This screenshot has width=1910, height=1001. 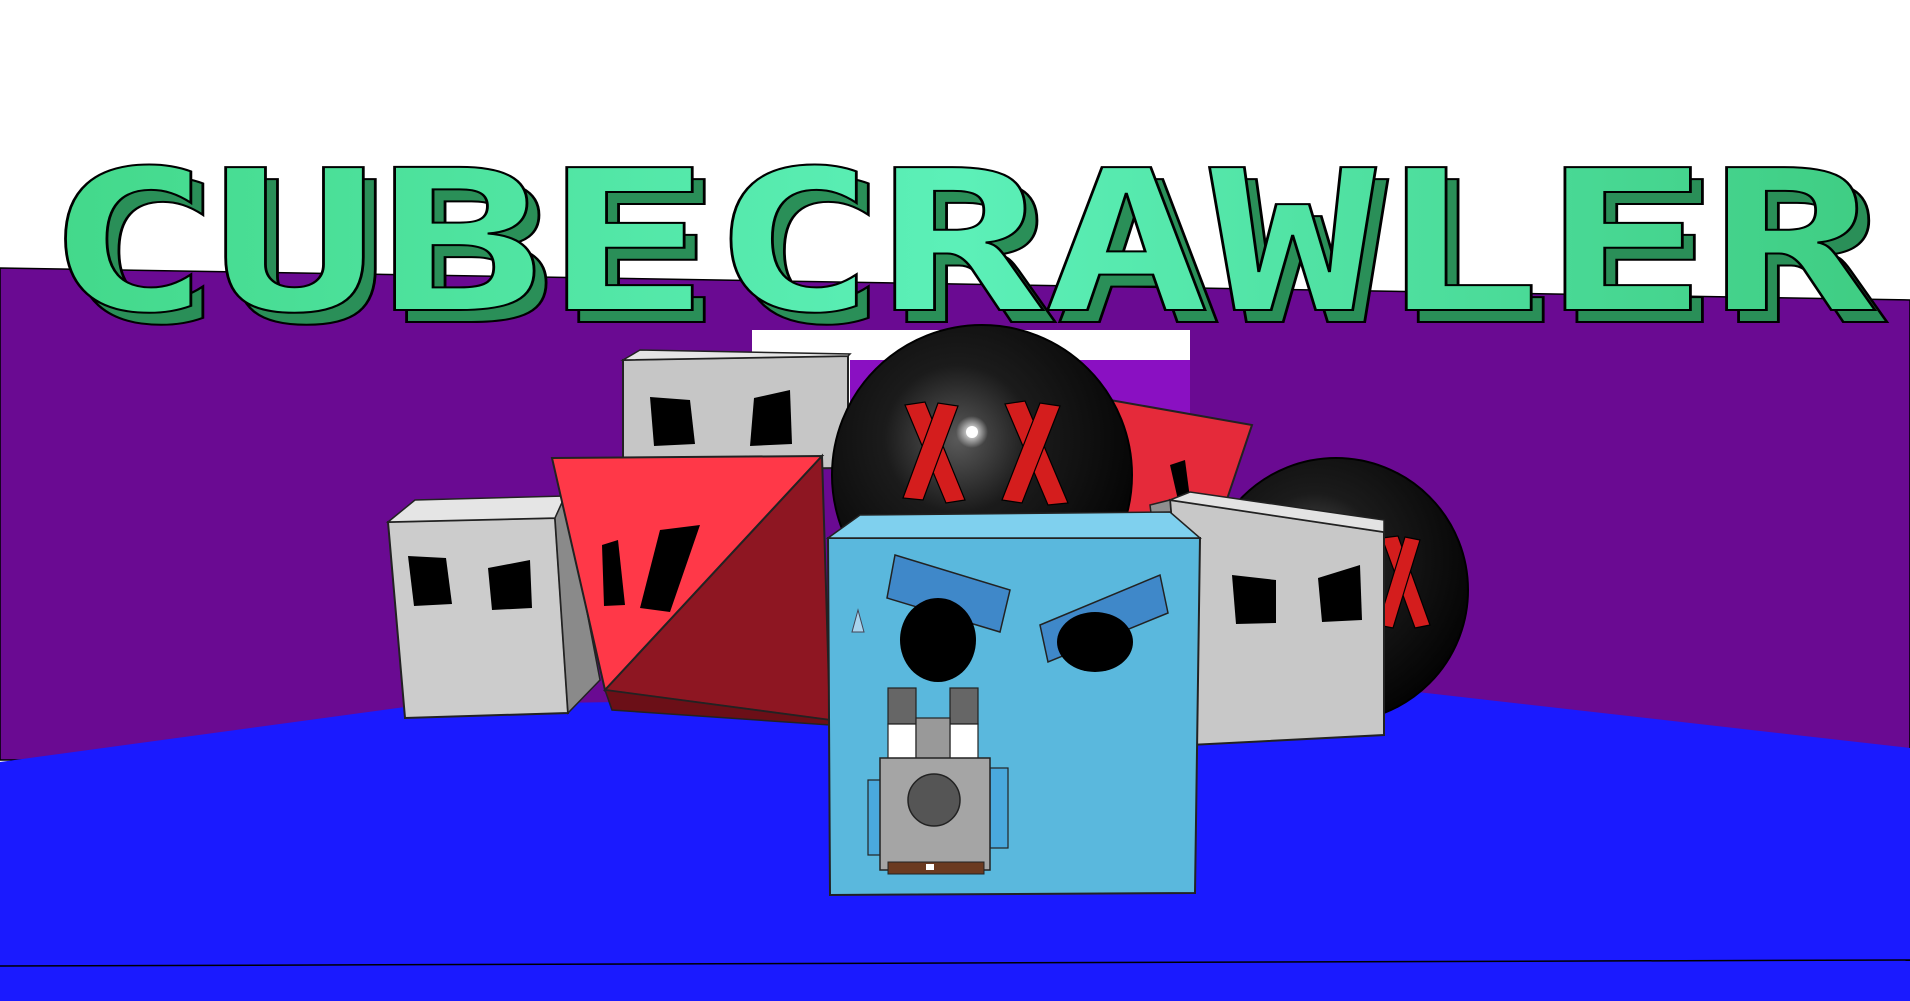 I want to click on player-eye-left, so click(x=938, y=640).